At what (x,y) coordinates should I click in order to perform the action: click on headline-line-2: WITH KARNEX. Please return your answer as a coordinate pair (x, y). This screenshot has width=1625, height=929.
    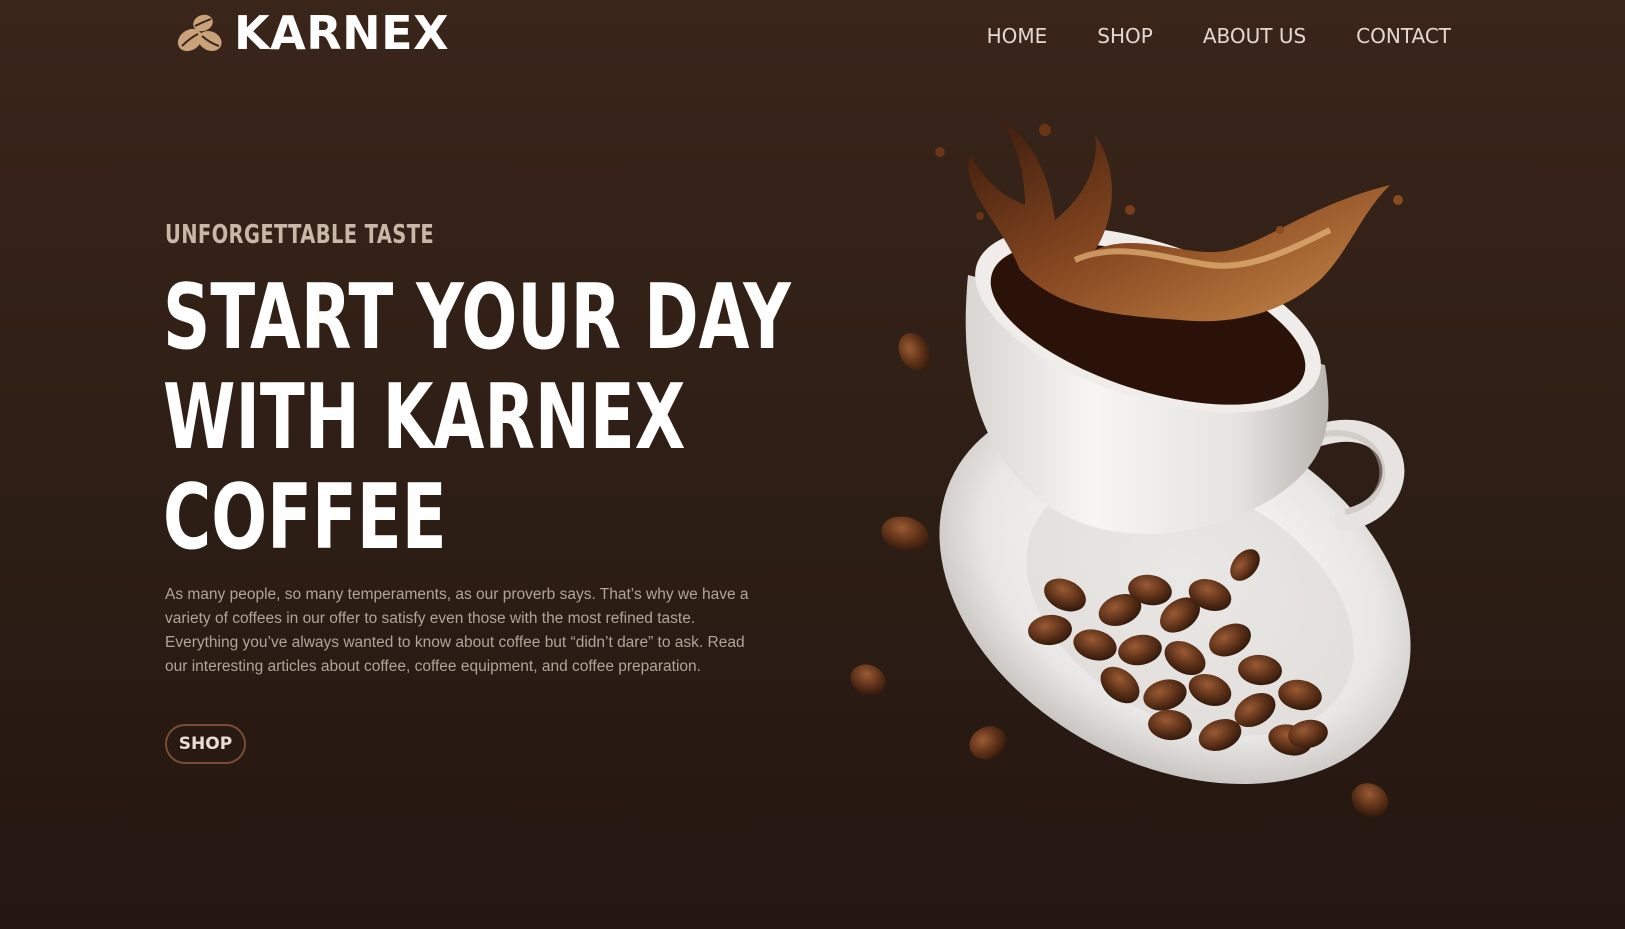
    Looking at the image, I should click on (424, 417).